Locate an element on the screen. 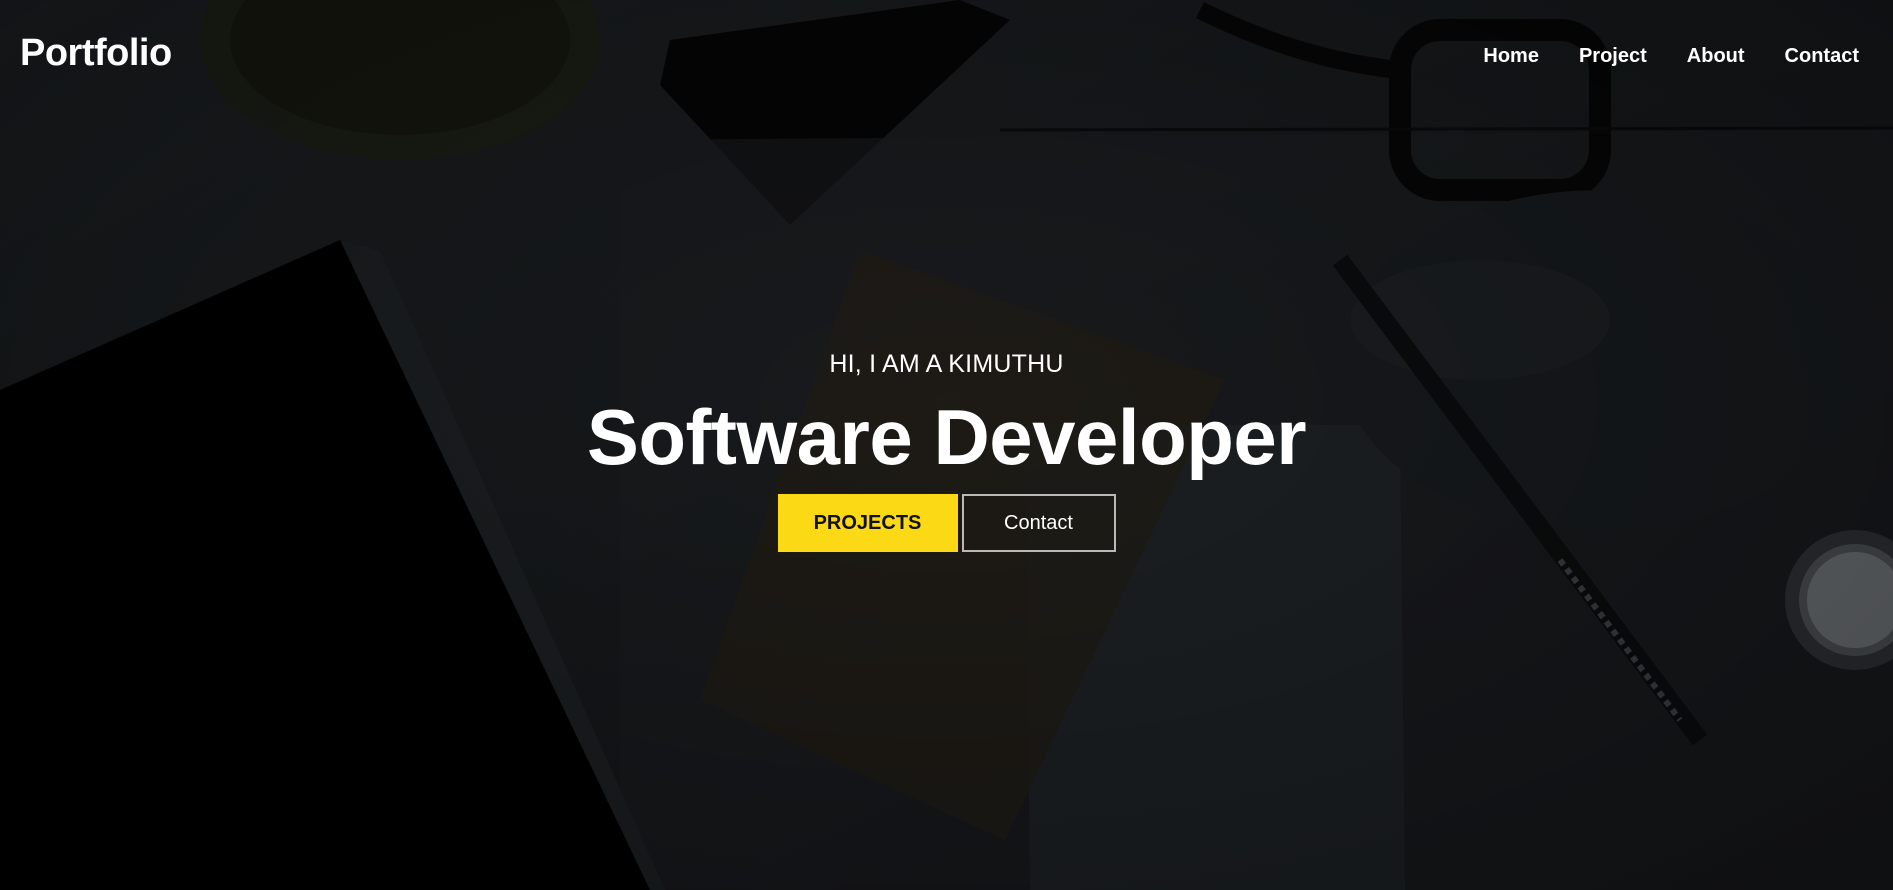  hero-buttons: PROJECTS Contact is located at coordinates (946, 523).